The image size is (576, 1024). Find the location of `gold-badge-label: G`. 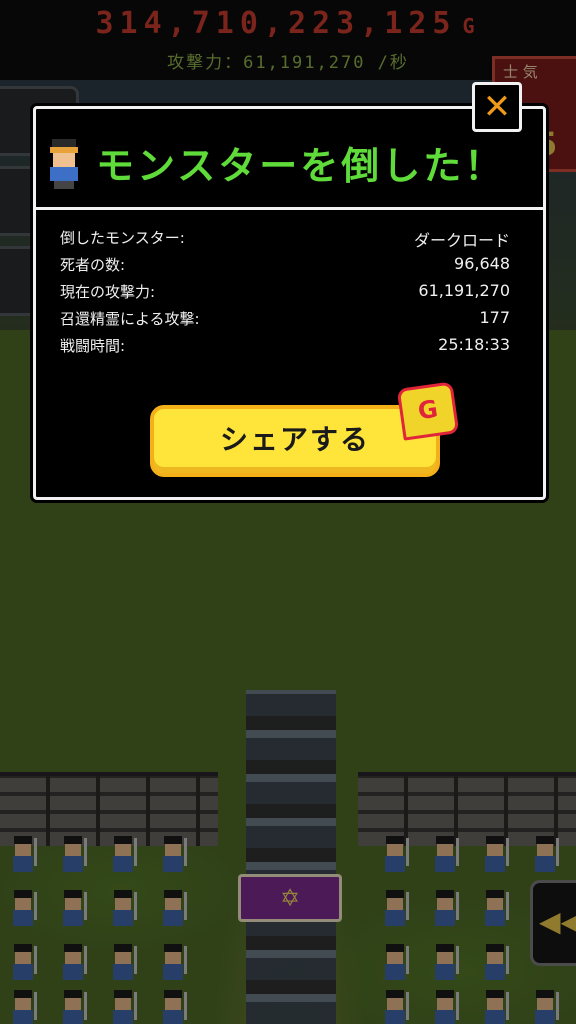

gold-badge-label: G is located at coordinates (428, 410).